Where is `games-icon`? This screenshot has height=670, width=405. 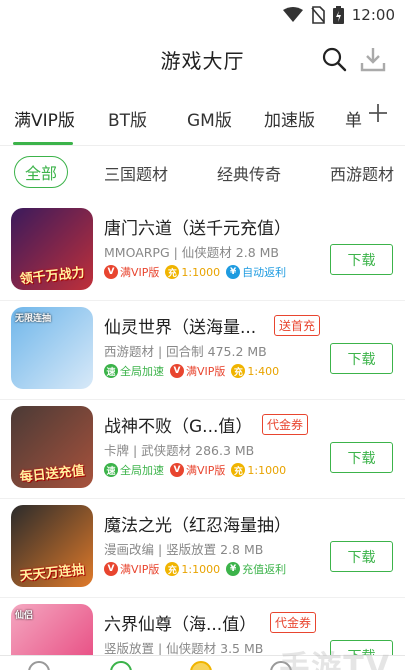
games-icon is located at coordinates (121, 665).